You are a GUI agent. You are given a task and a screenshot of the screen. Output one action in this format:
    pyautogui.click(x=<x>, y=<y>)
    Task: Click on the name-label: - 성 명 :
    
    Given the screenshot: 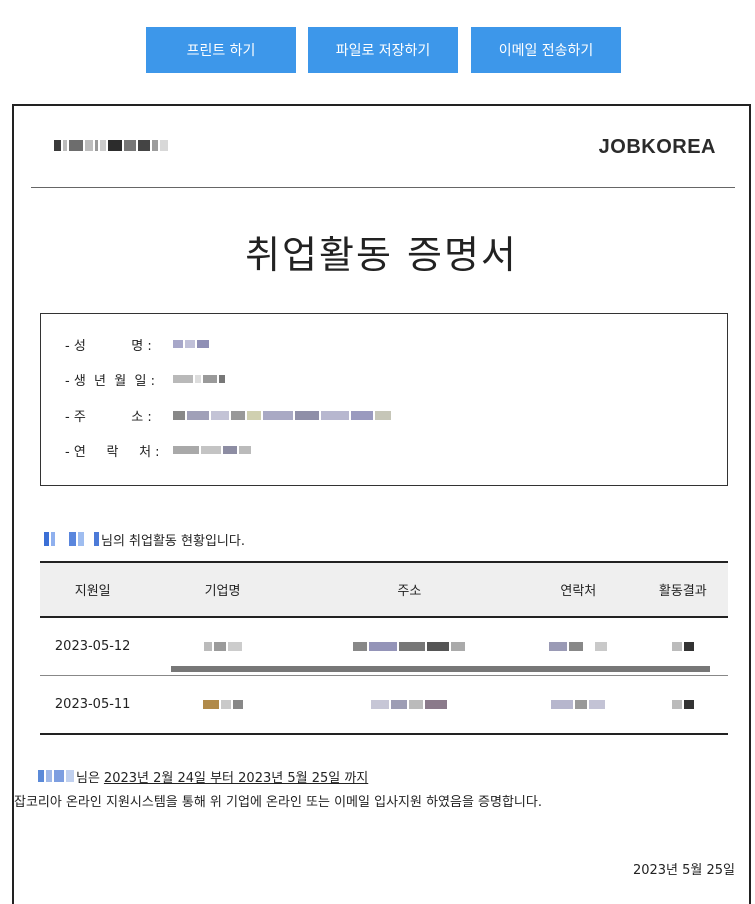 What is the action you would take?
    pyautogui.click(x=108, y=346)
    